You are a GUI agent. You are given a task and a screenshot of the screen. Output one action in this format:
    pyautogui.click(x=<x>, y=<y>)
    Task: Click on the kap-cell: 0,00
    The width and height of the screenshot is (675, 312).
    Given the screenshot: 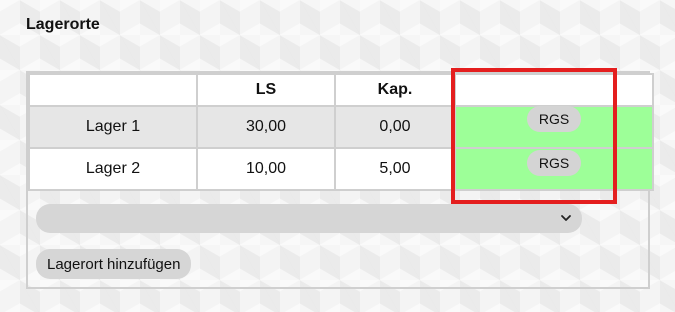 What is the action you would take?
    pyautogui.click(x=395, y=127)
    